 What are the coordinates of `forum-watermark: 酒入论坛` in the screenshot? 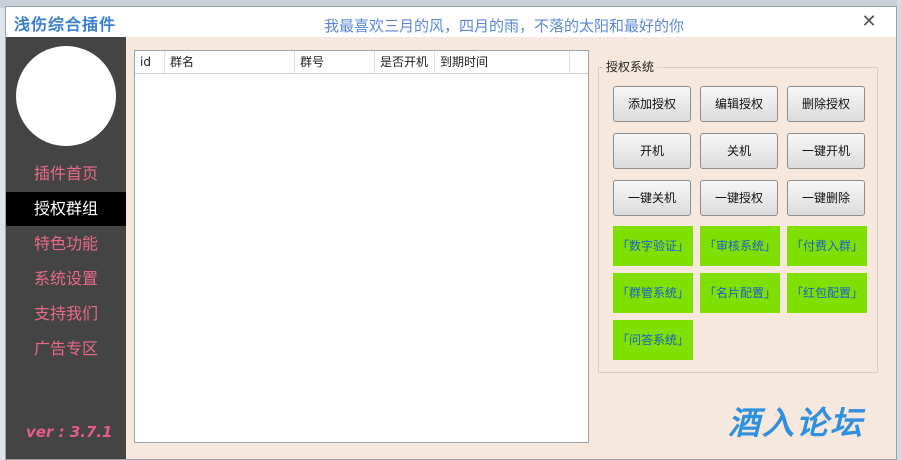 It's located at (796, 423).